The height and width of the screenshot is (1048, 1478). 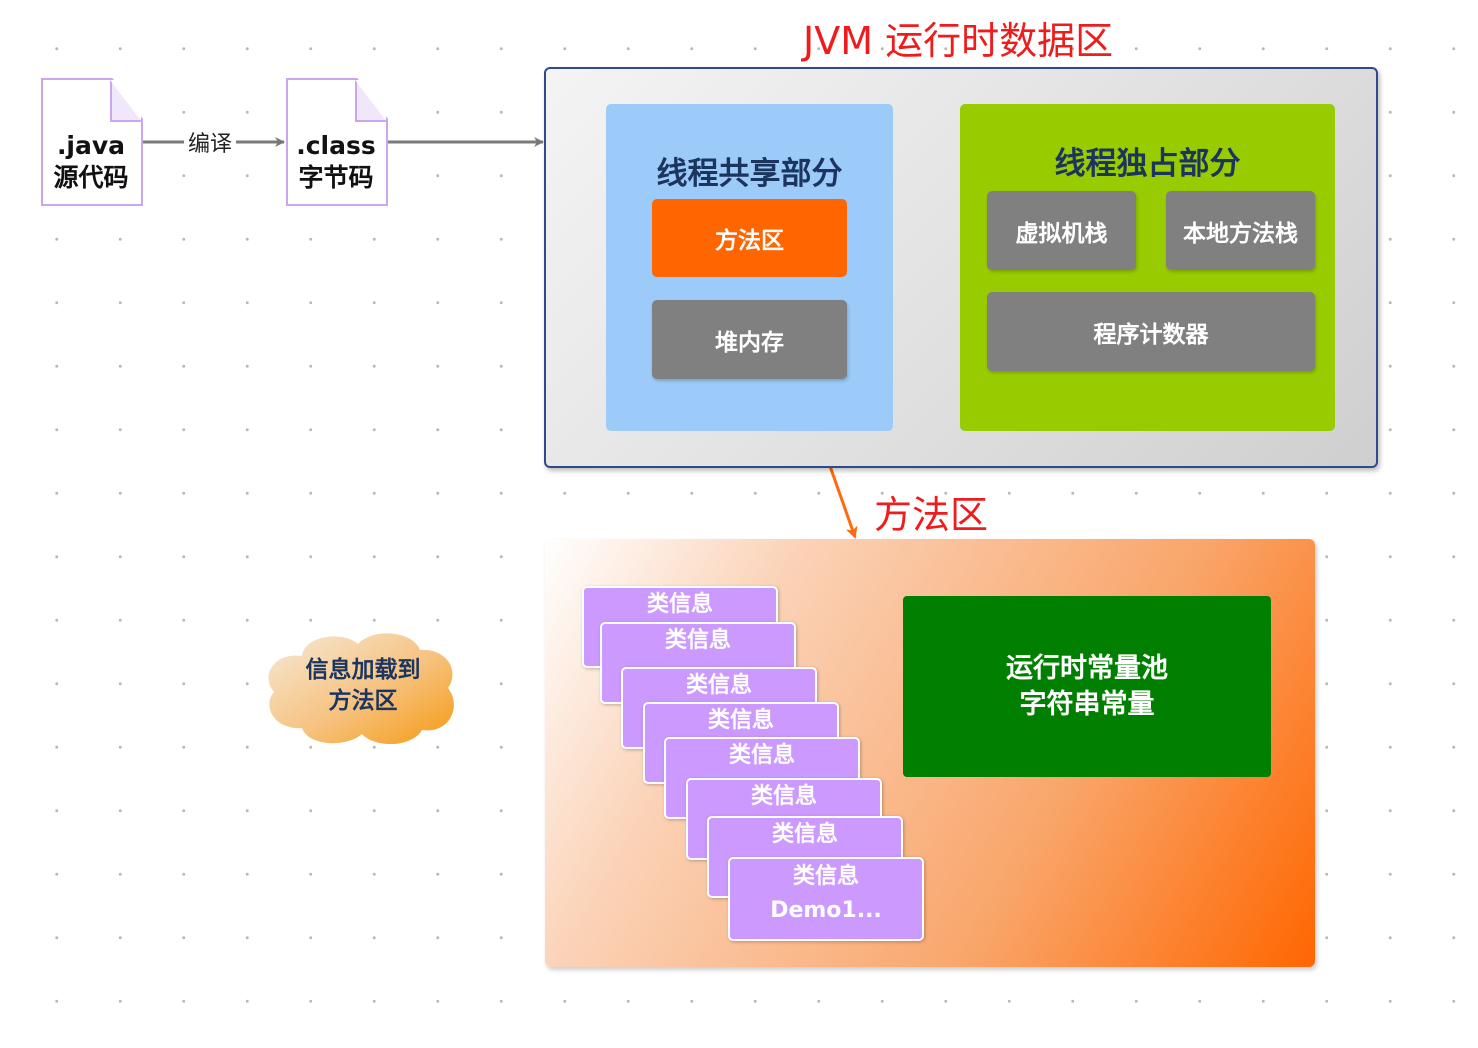 I want to click on java-file-desc: 源代码, so click(x=91, y=177).